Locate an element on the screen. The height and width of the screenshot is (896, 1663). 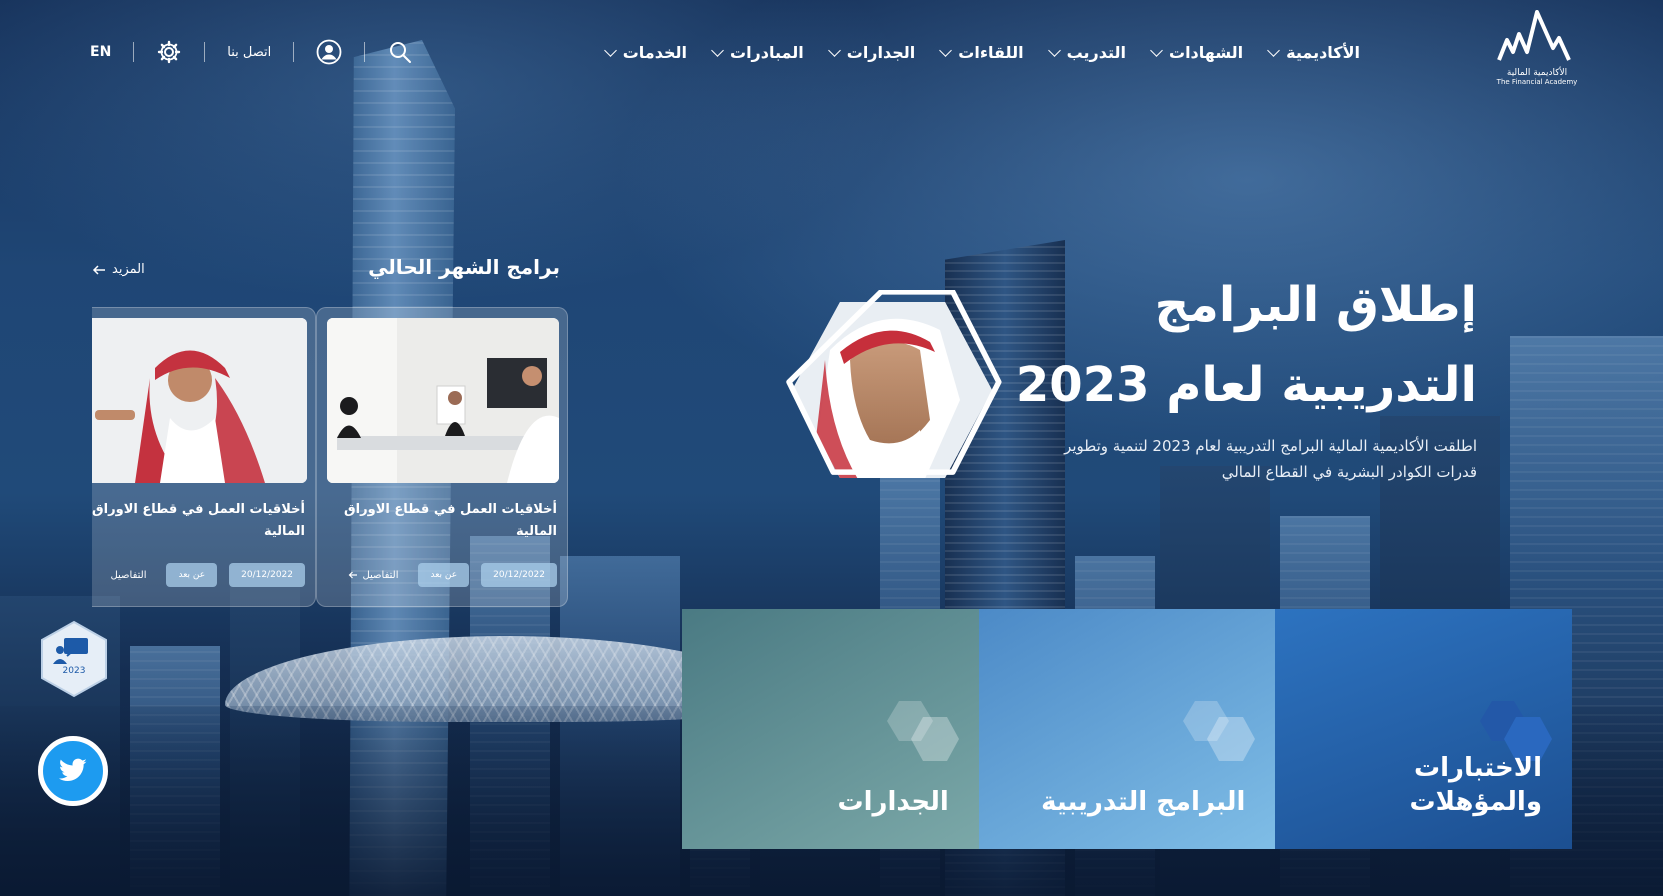
nav-label: الجدارات is located at coordinates (881, 52).